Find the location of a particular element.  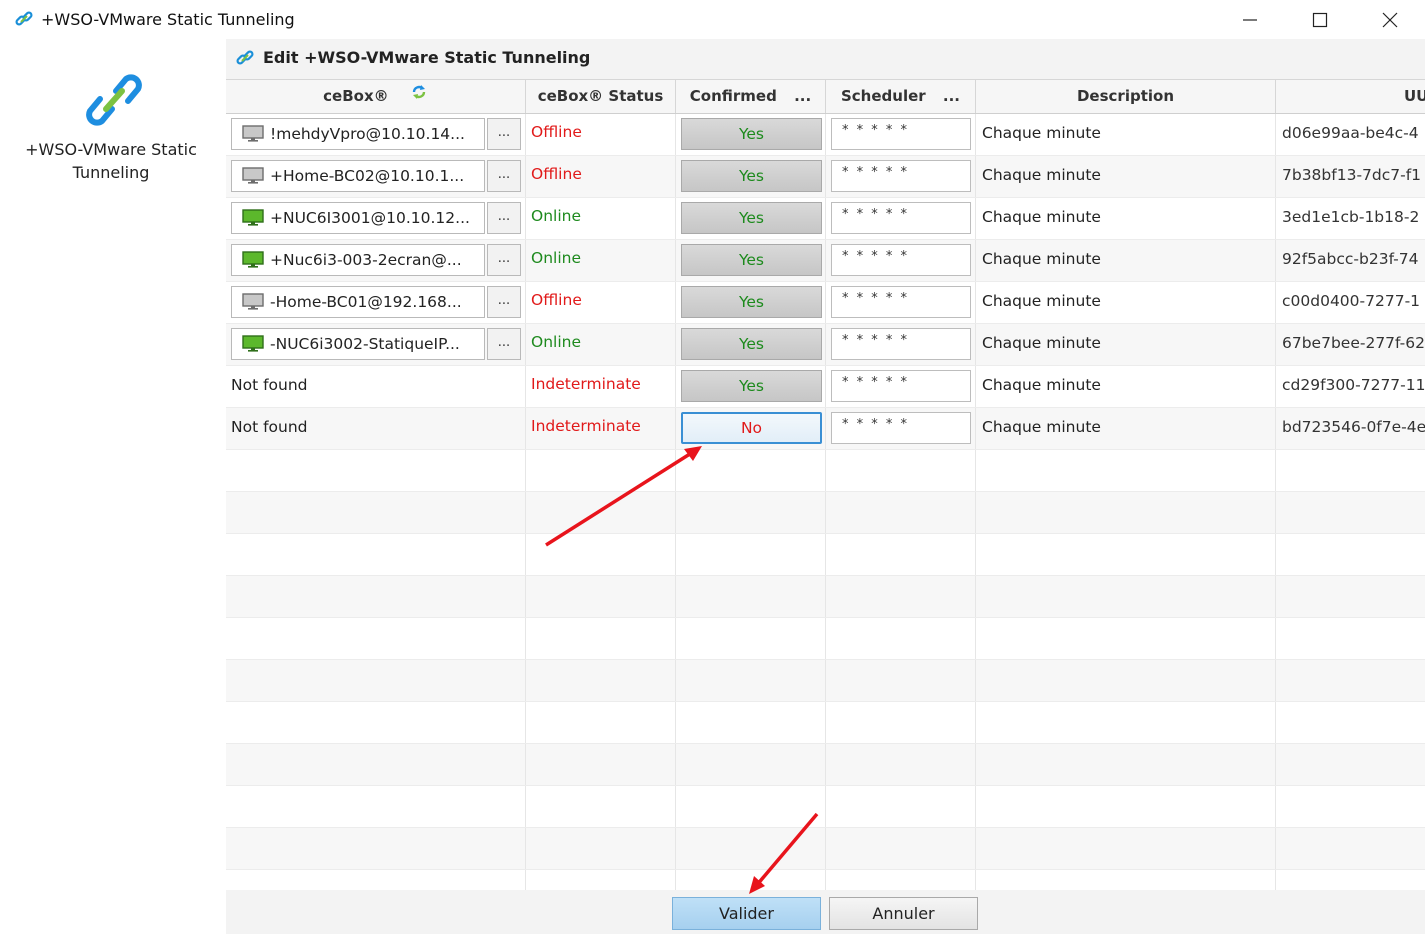

uuid-cell: 7b38bf13-7dc7-f1 is located at coordinates (1350, 176).